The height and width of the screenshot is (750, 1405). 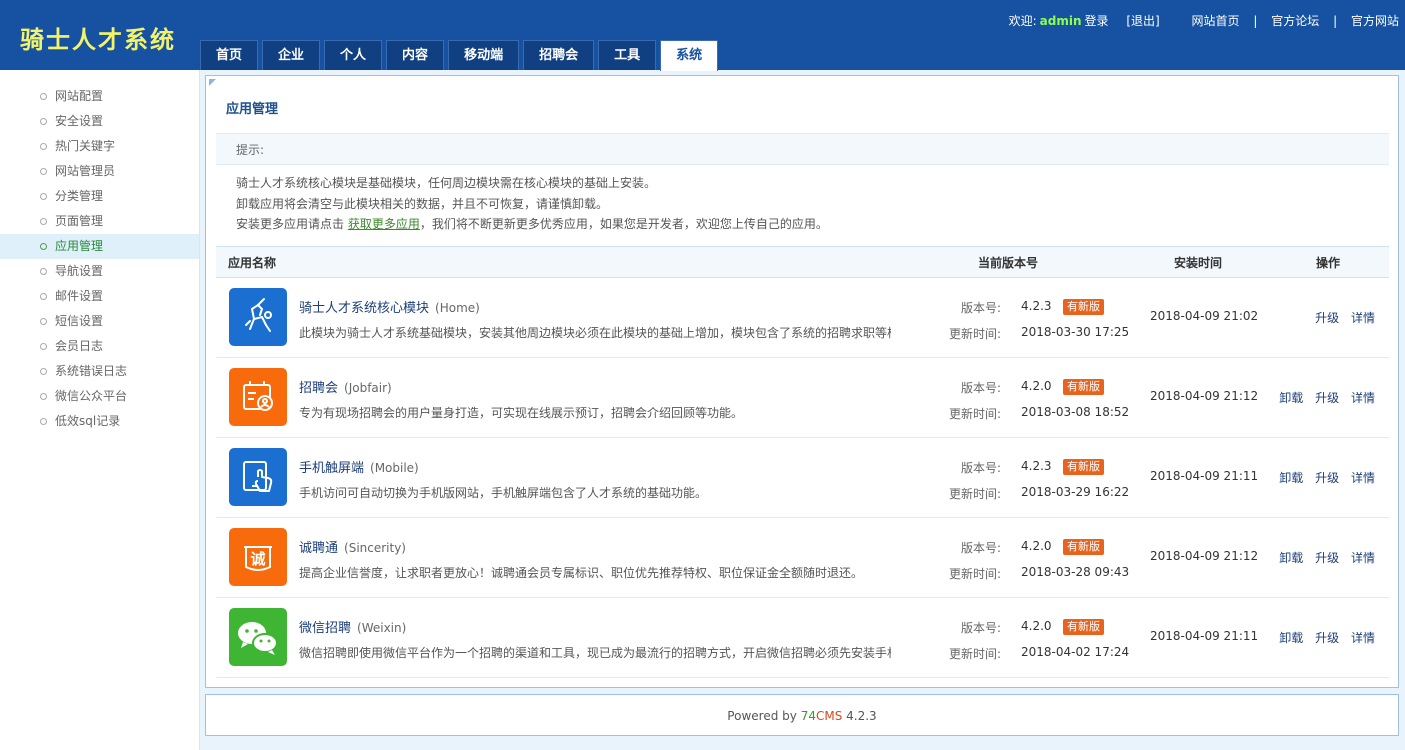 I want to click on sidebar-item-label: 热门关键字, so click(x=85, y=146).